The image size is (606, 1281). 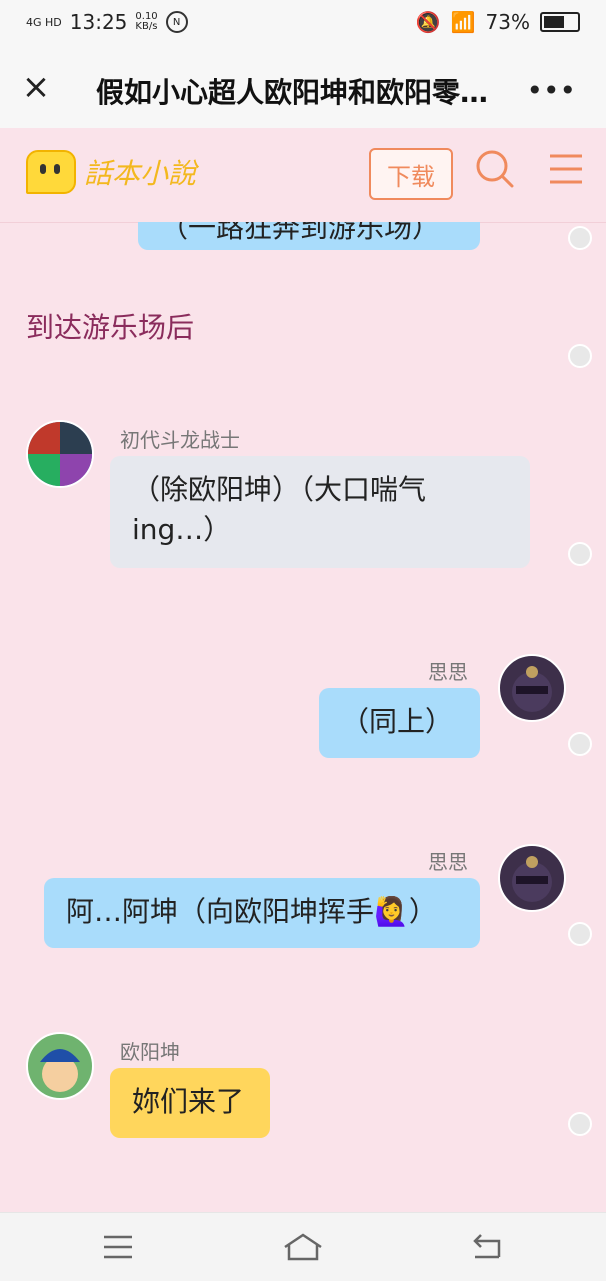 What do you see at coordinates (507, 22) in the screenshot?
I see `battery-percent: 73%` at bounding box center [507, 22].